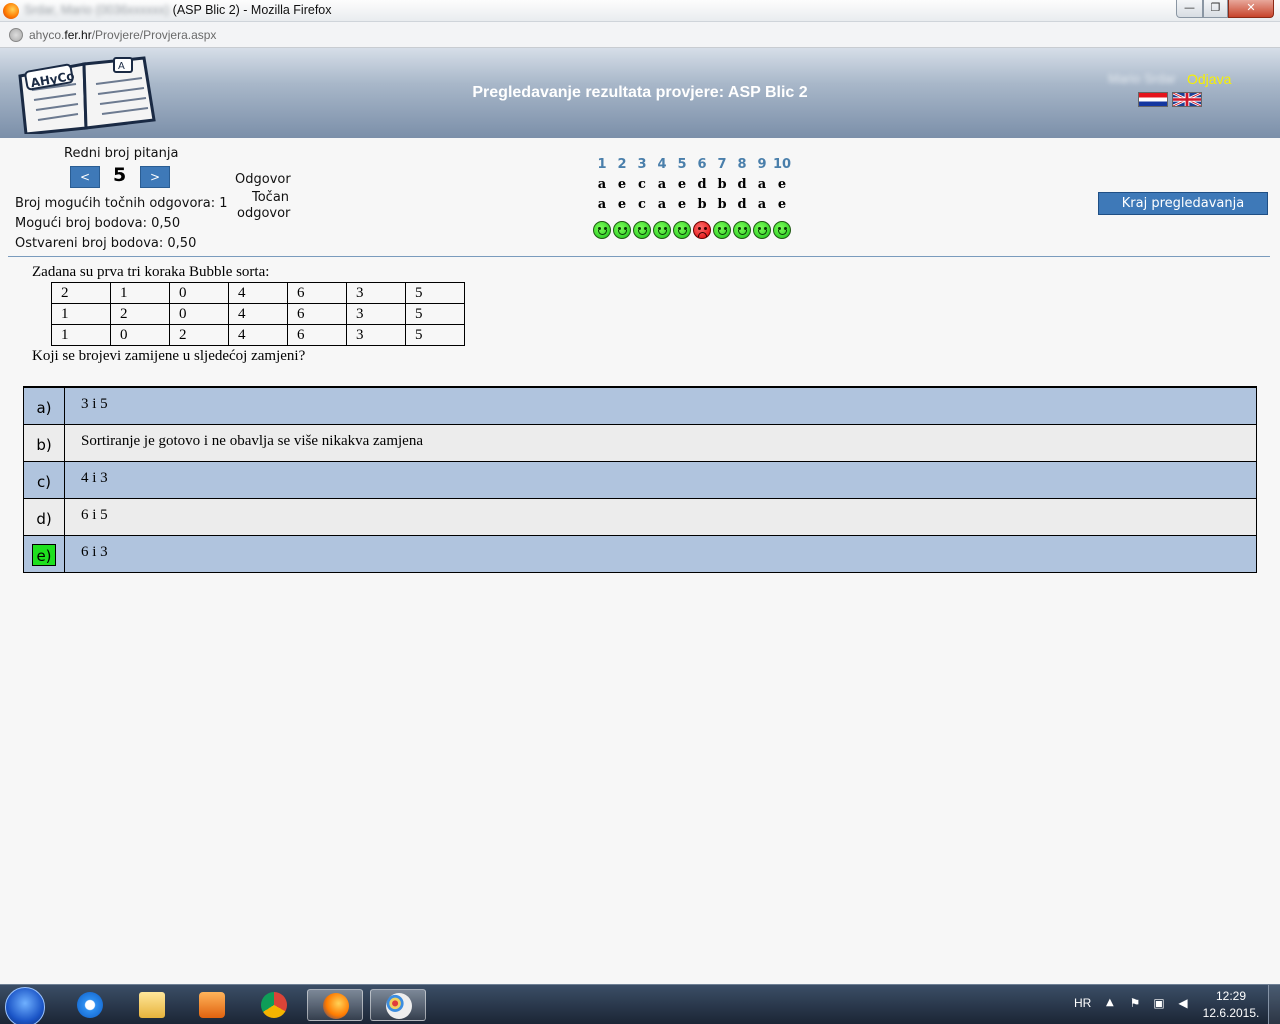 This screenshot has height=1024, width=1280. I want to click on summary-correct-answer: b, so click(722, 204).